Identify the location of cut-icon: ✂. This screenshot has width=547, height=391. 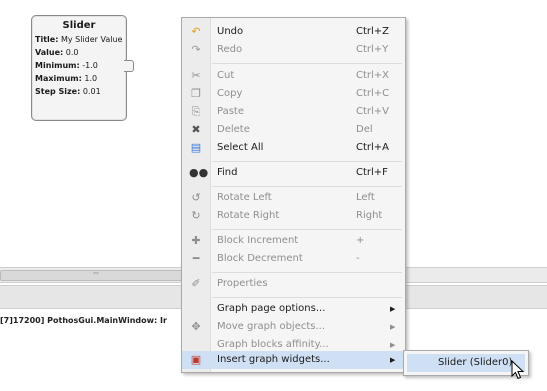
(196, 75).